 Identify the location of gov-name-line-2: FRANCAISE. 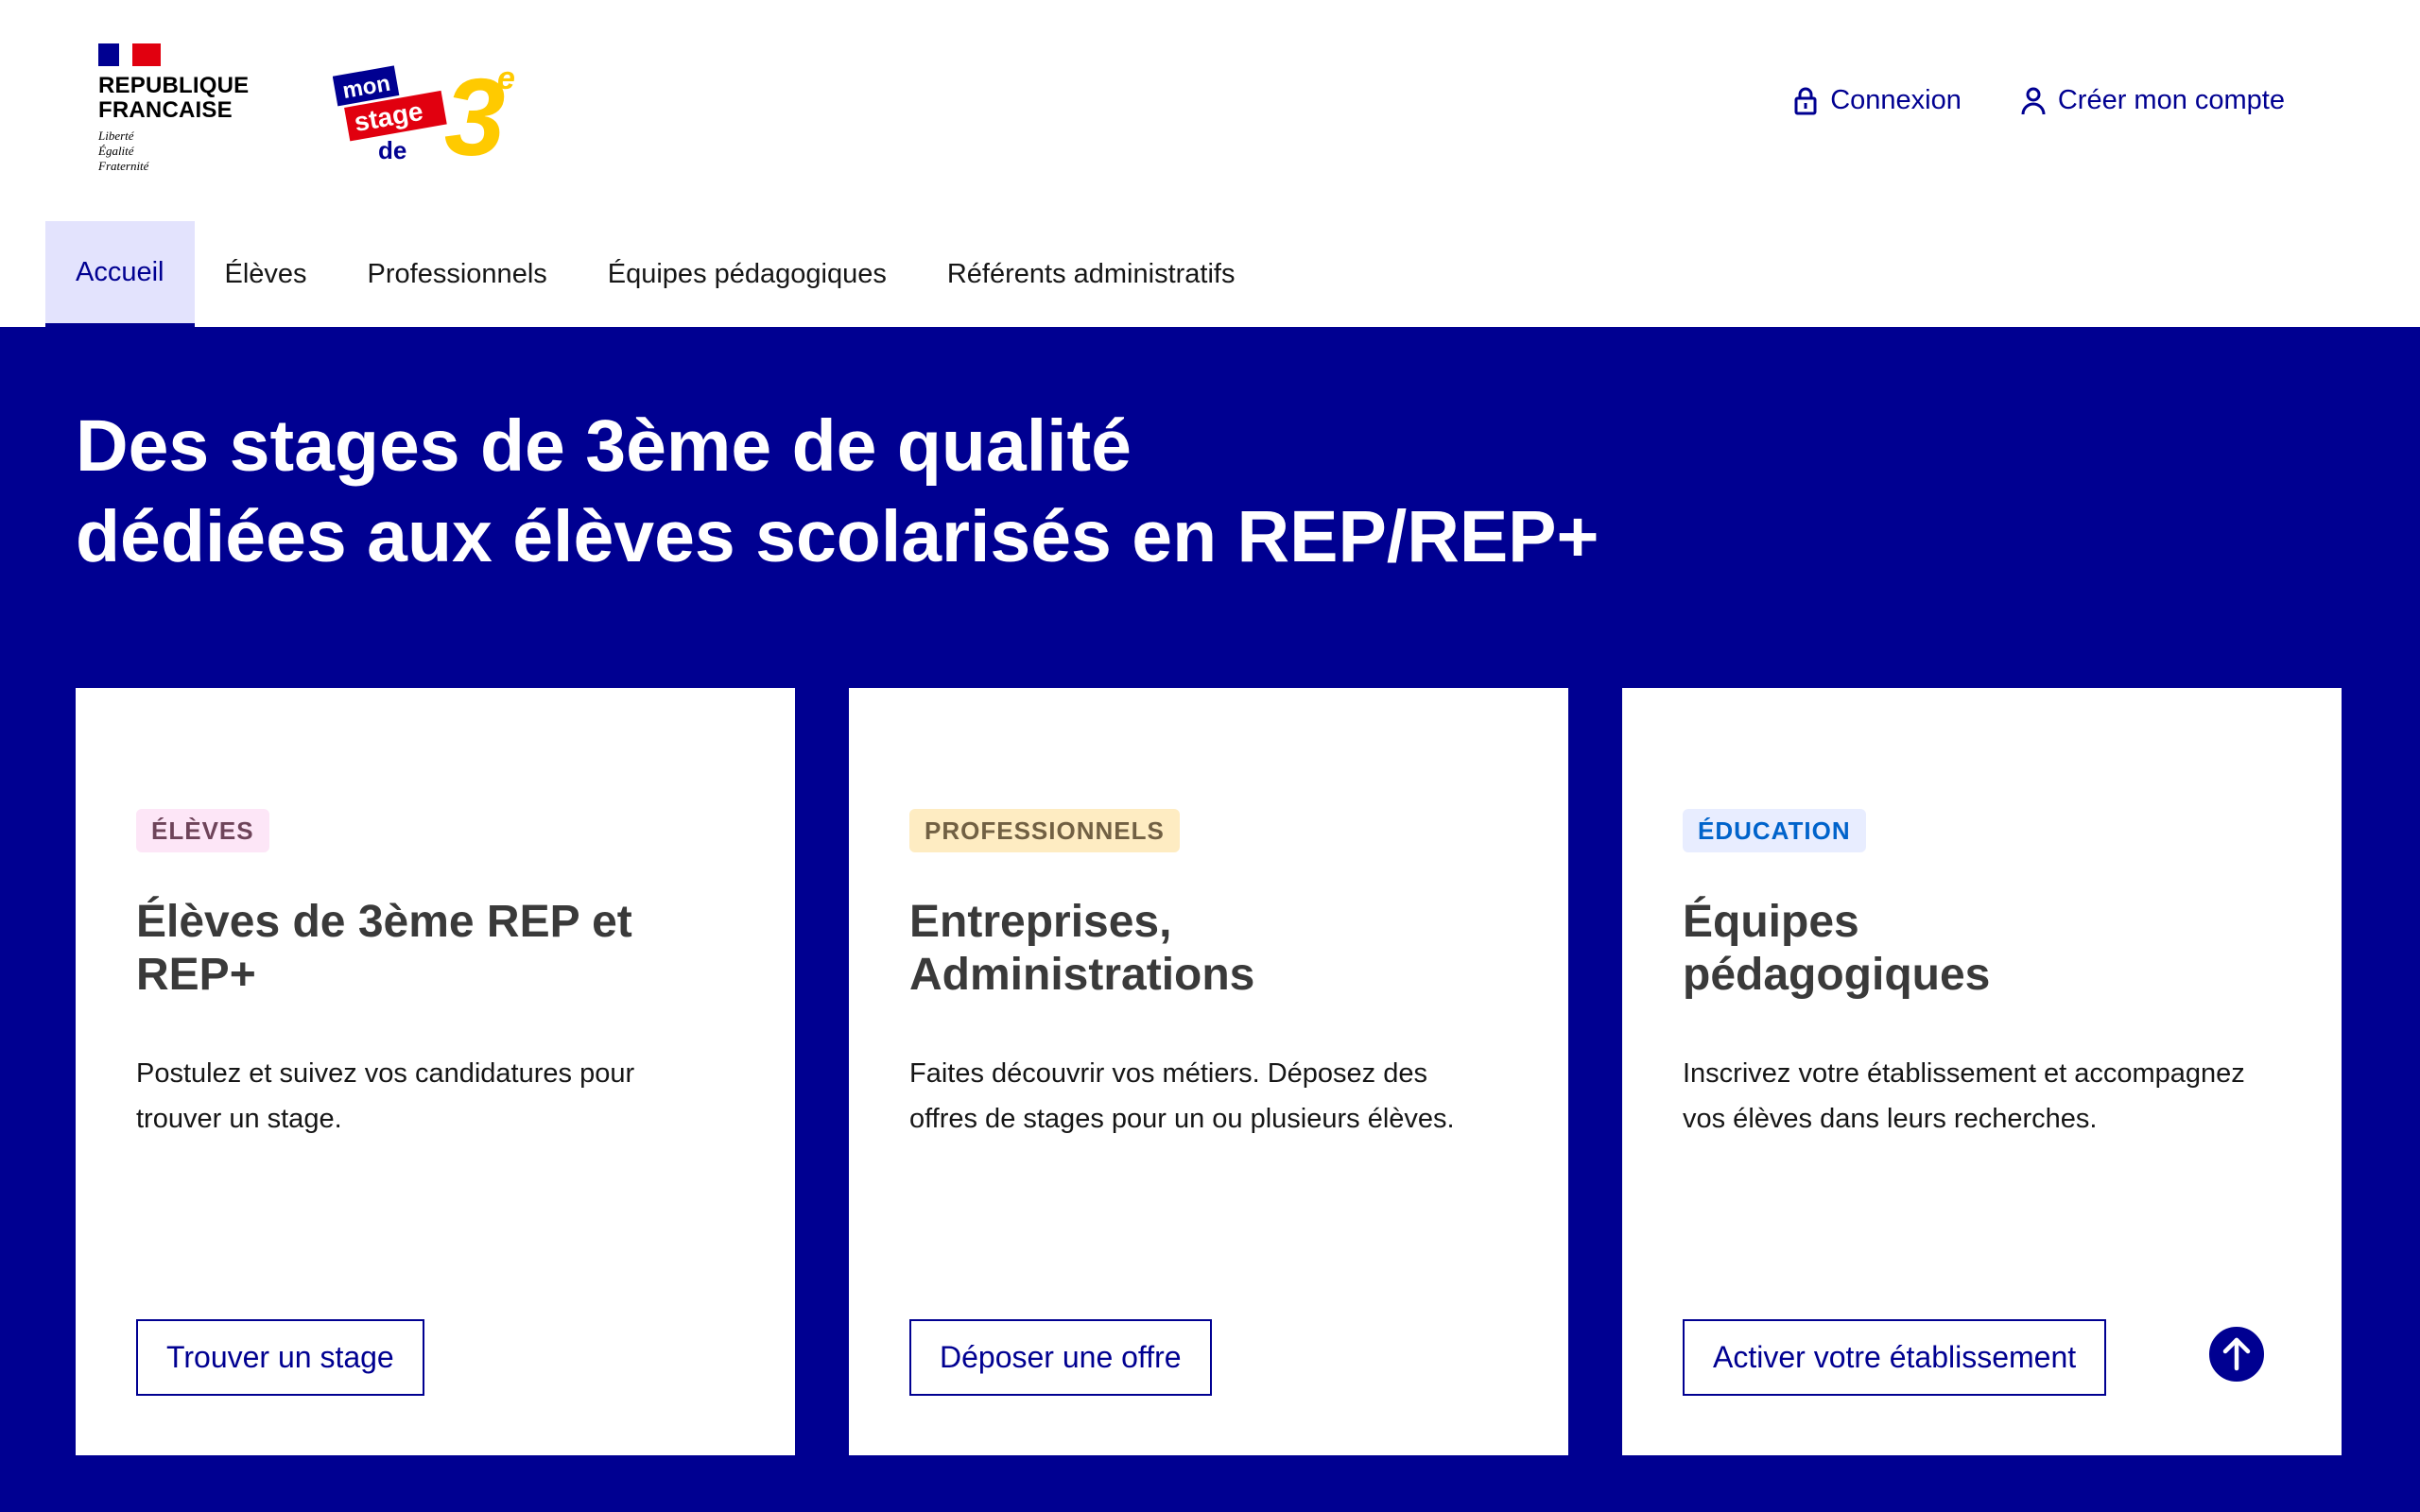
(165, 110).